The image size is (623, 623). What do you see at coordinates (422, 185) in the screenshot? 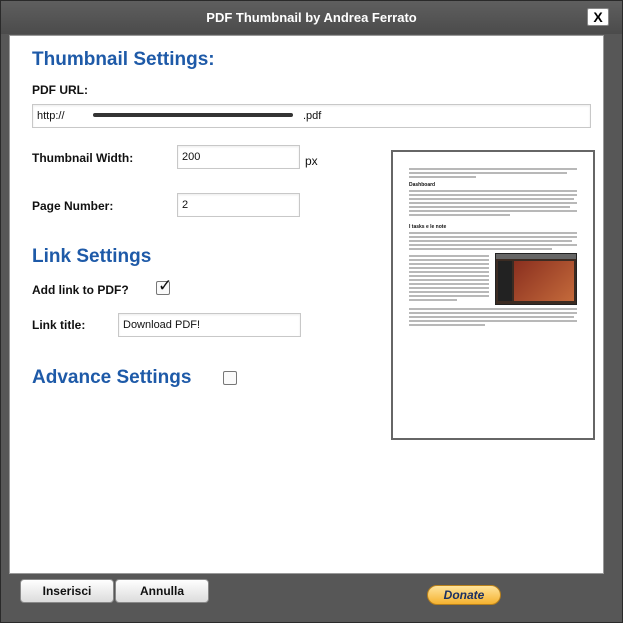
I see `preview-heading-dashboard: Dashboard` at bounding box center [422, 185].